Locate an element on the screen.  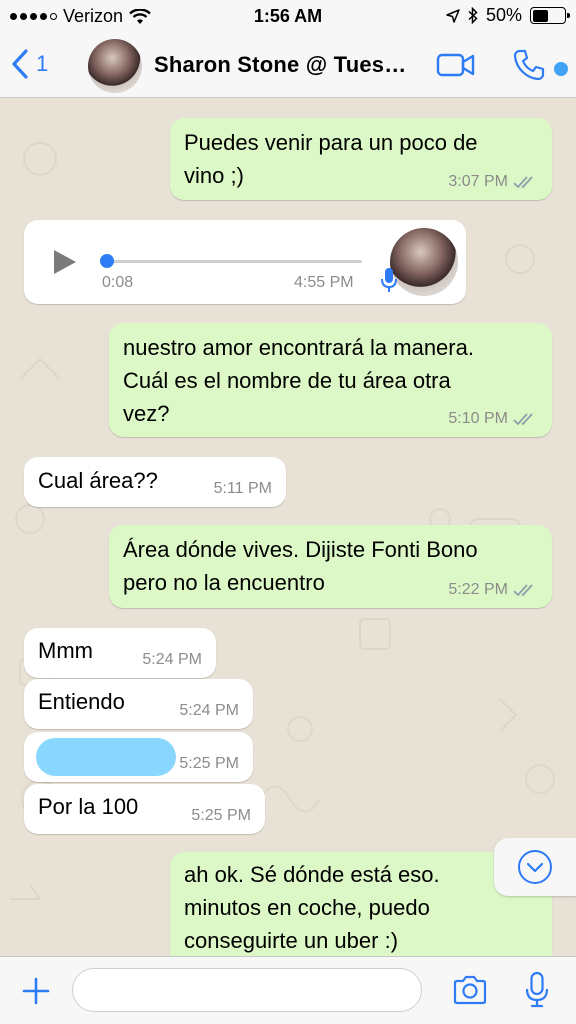
message-text-line: conseguirte un uber :) is located at coordinates (291, 940).